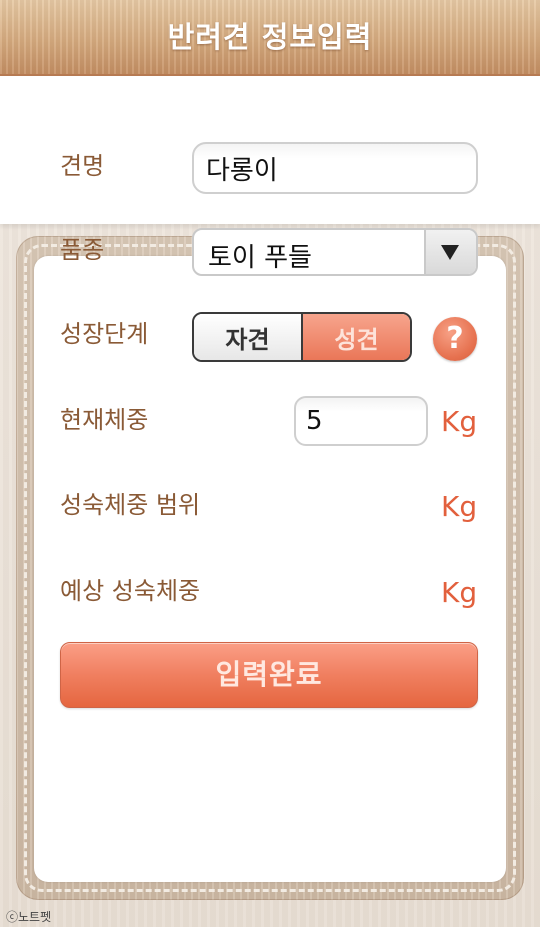  Describe the element at coordinates (130, 505) in the screenshot. I see `adult-weight-range-label: 성숙체중 범위` at that location.